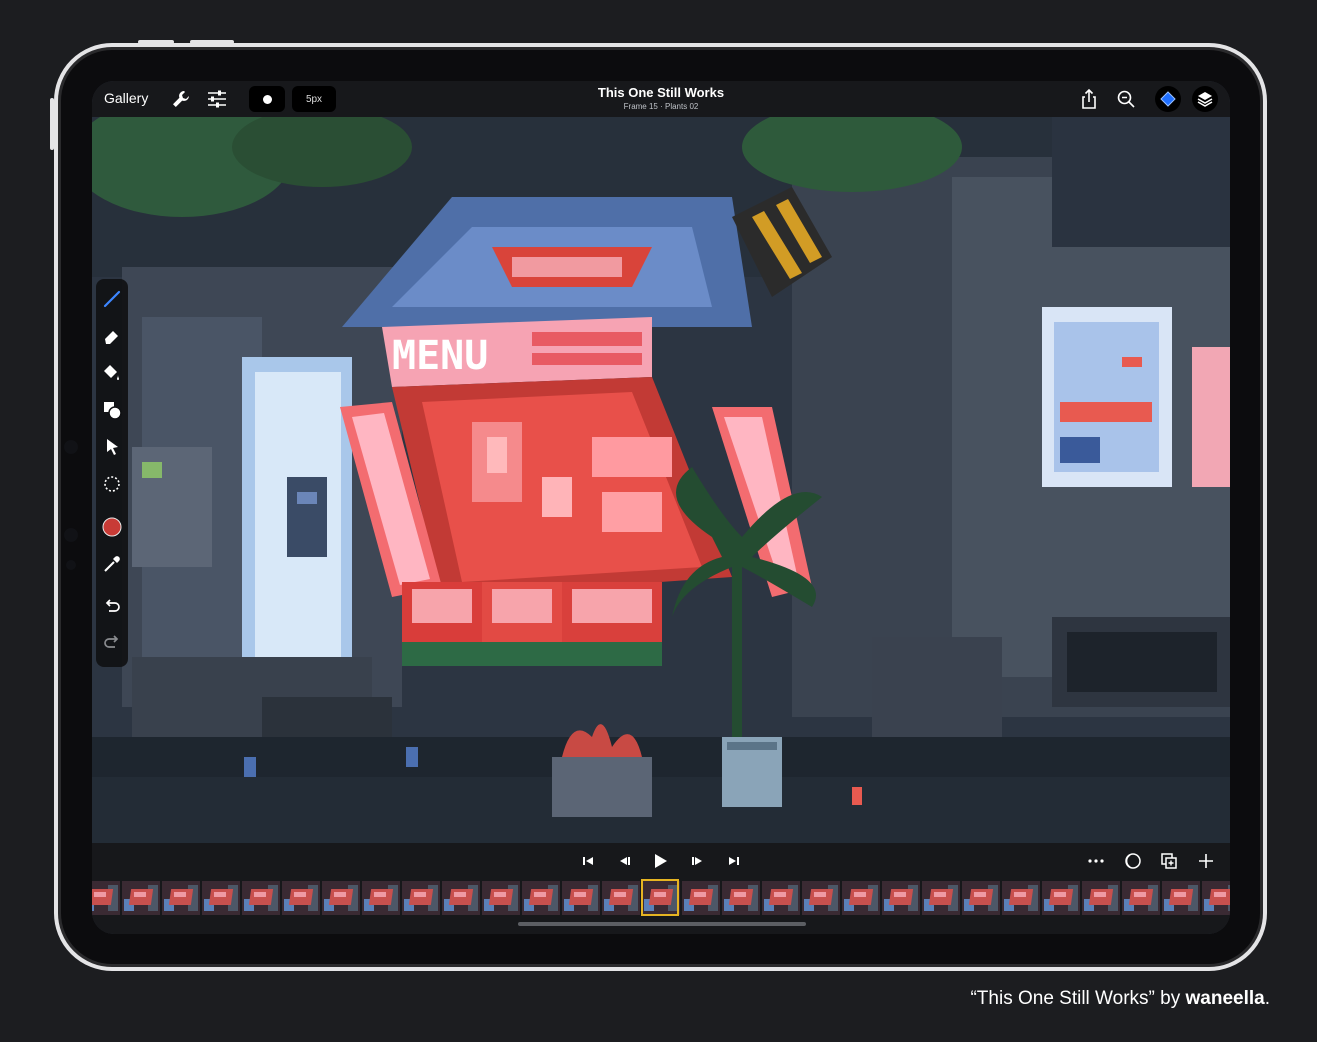  What do you see at coordinates (697, 861) in the screenshot?
I see `step-forward-icon` at bounding box center [697, 861].